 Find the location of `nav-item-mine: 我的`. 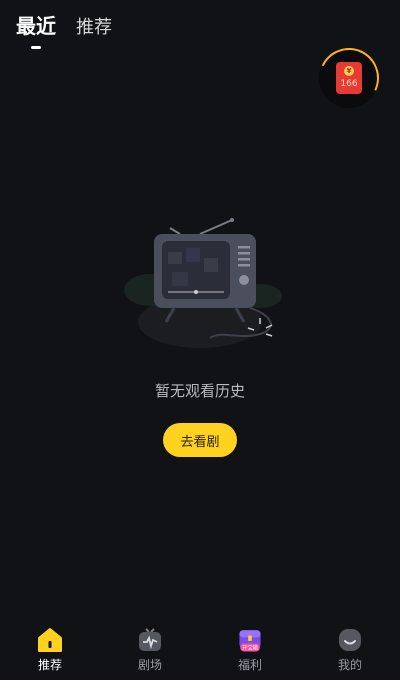

nav-item-mine: 我的 is located at coordinates (350, 649).